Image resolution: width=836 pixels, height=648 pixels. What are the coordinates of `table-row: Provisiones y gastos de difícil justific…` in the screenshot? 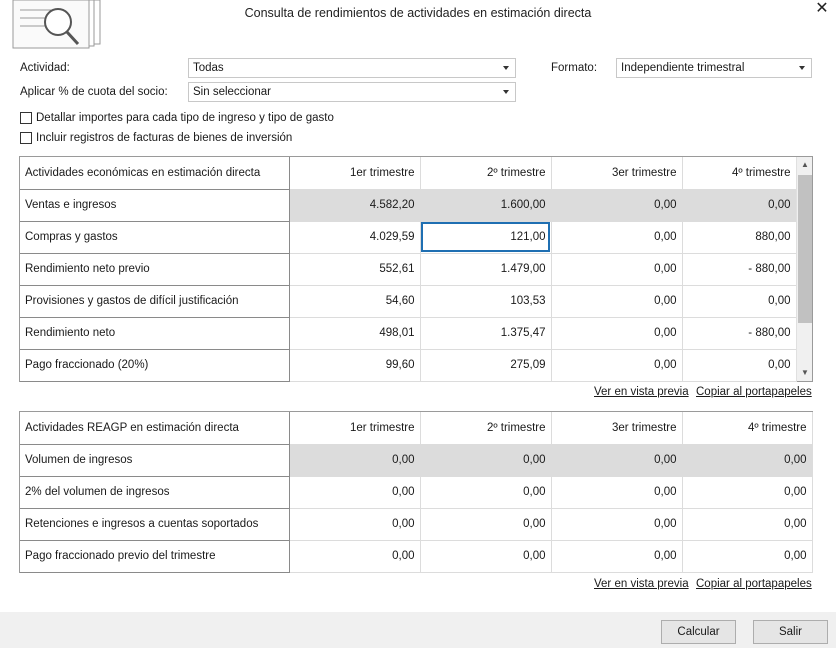 It's located at (408, 301).